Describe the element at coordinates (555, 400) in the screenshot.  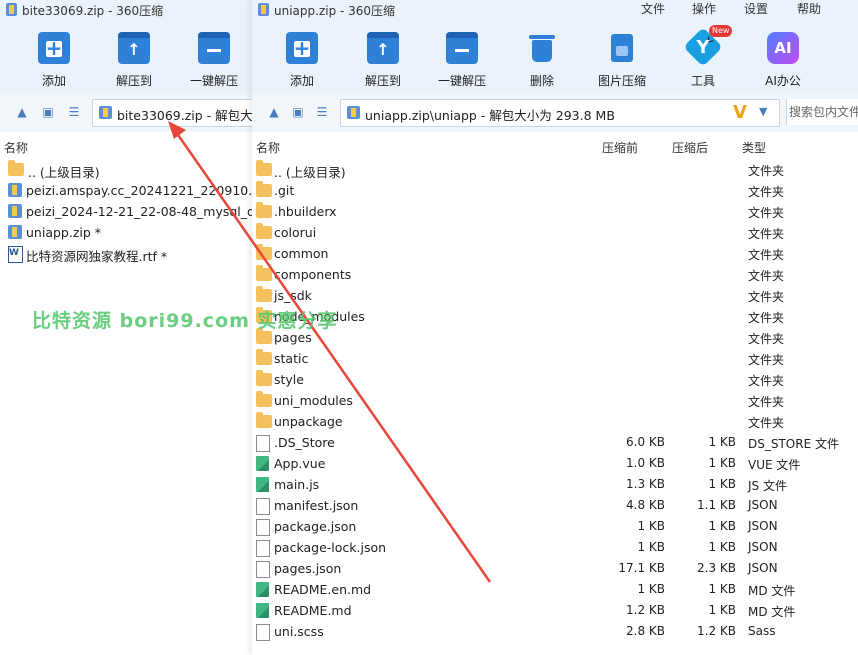
I see `table-row: uni_modules 文件夹` at that location.